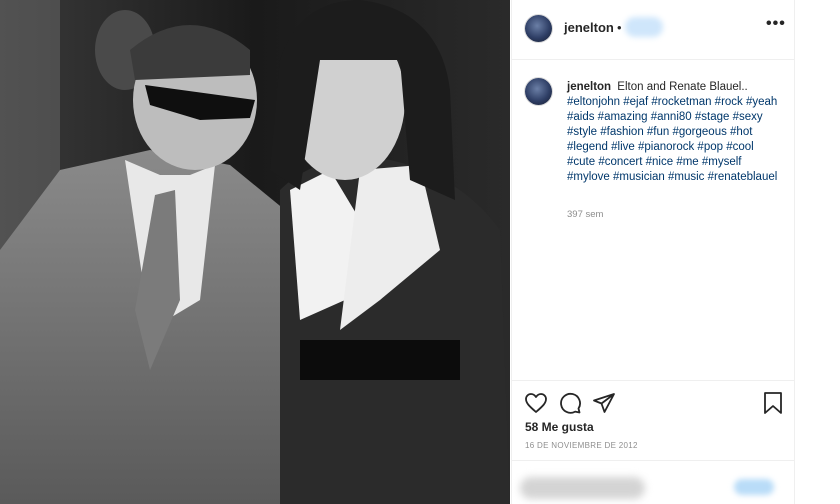 This screenshot has width=840, height=504. Describe the element at coordinates (589, 87) in the screenshot. I see `caption-username: jenelton` at that location.